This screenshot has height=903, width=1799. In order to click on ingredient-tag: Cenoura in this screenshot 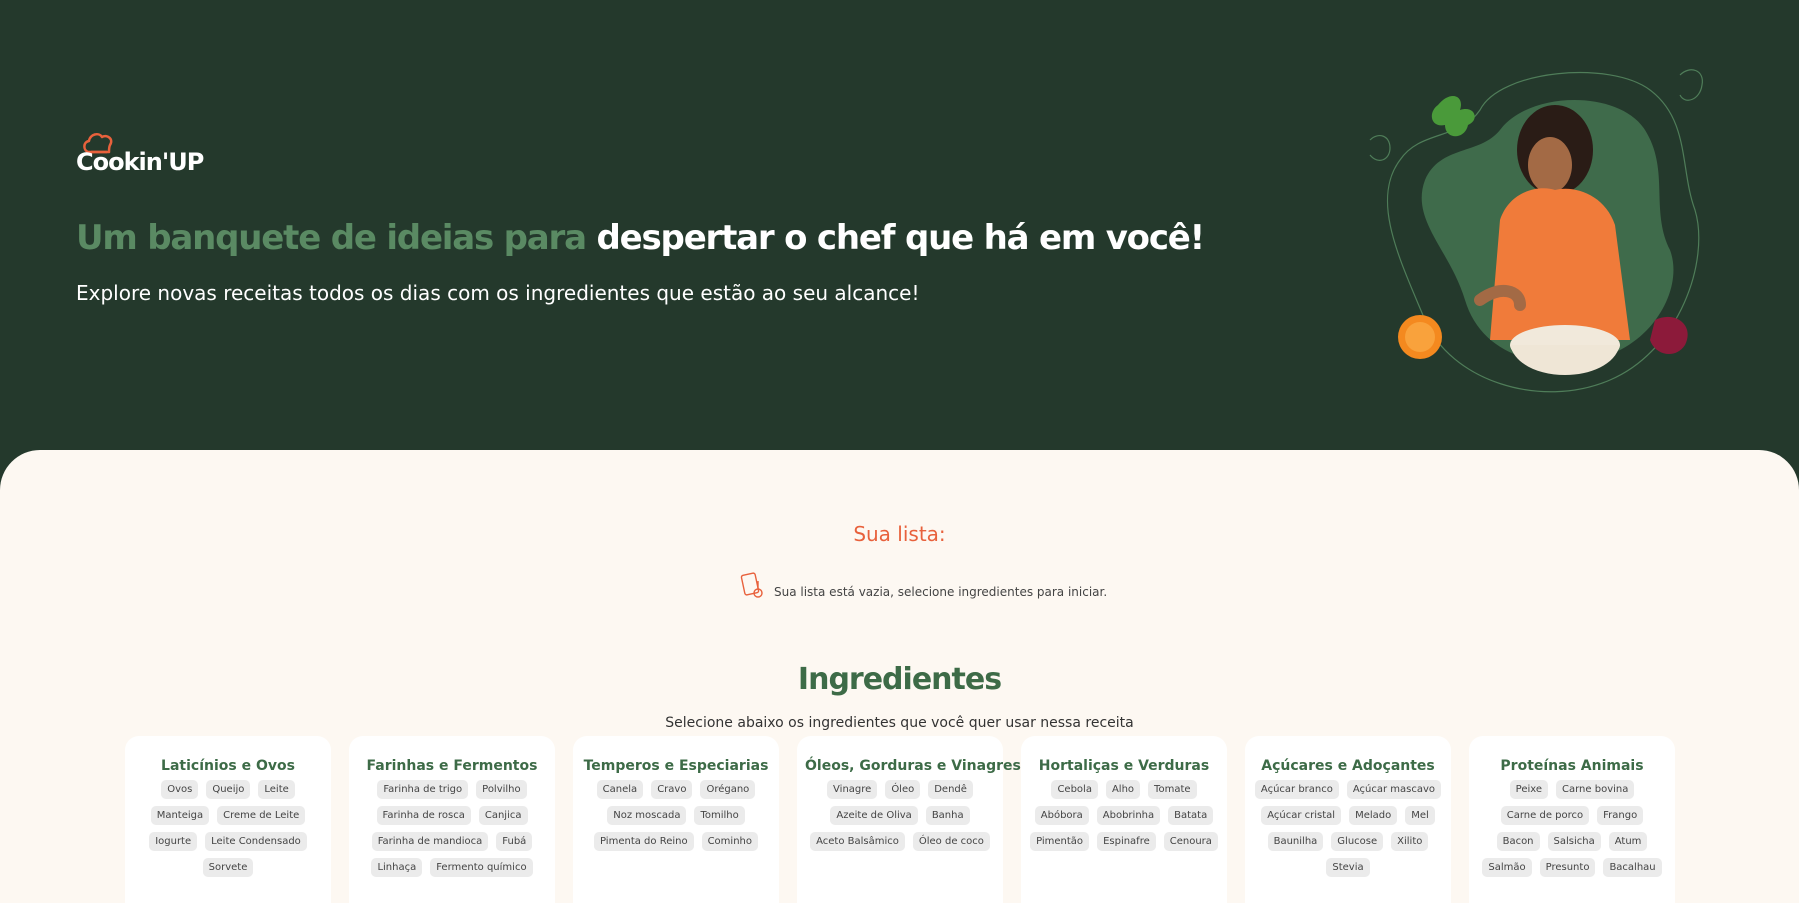, I will do `click(1190, 841)`.